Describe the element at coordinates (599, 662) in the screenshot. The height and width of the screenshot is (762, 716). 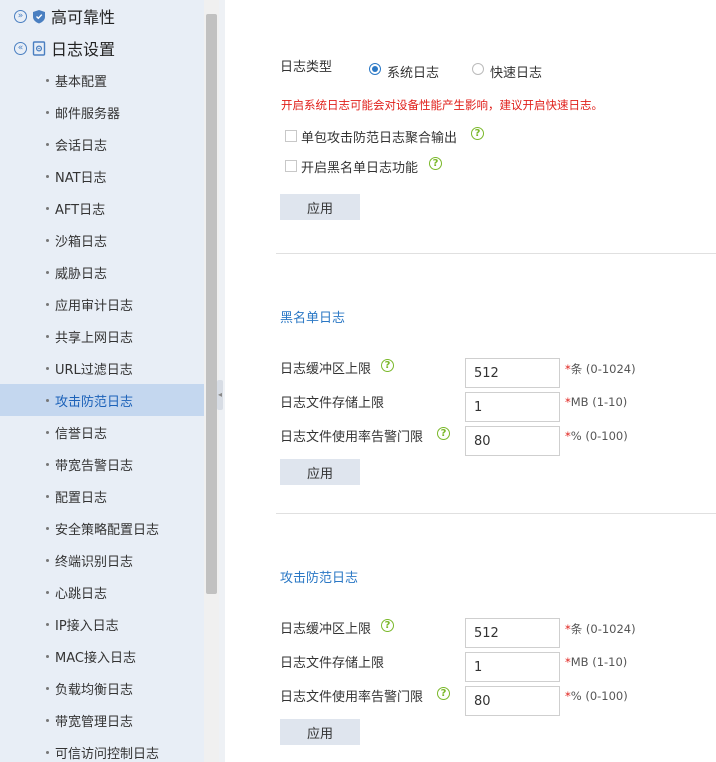
I see `hint-text: MB (1-10)` at that location.